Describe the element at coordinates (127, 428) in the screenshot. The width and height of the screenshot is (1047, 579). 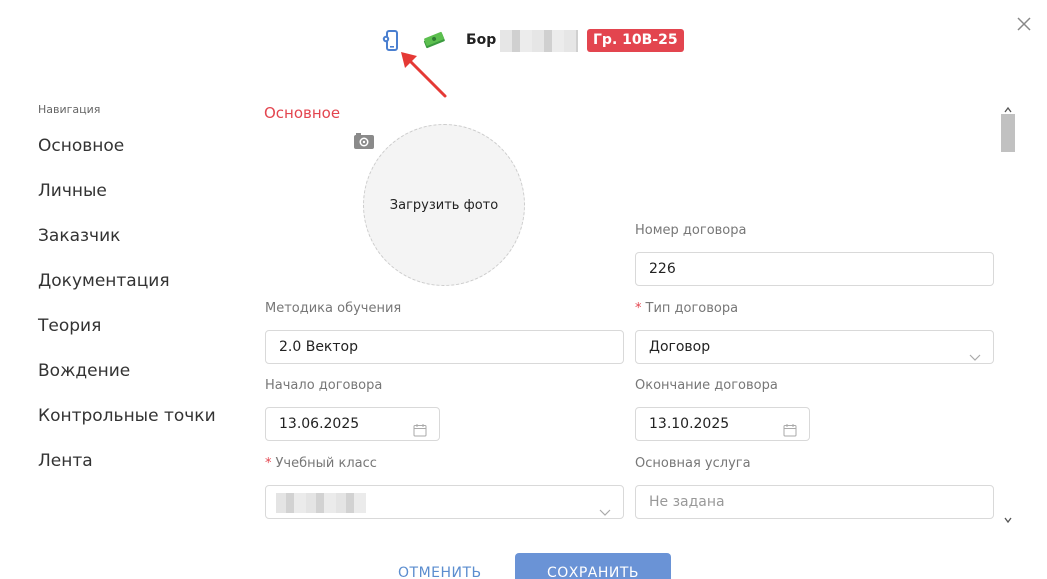
I see `nav-item-checkpoints: Контрольные точки` at that location.